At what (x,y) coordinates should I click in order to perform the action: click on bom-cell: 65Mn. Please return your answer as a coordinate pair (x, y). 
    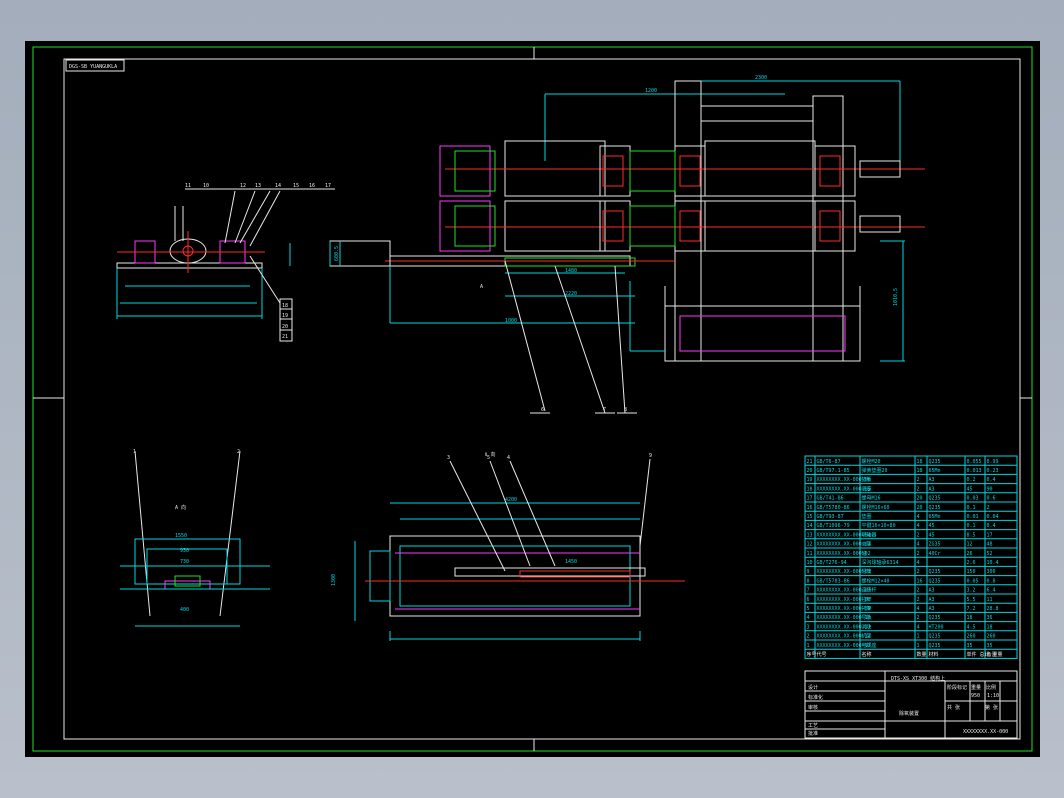
    Looking at the image, I should click on (935, 471).